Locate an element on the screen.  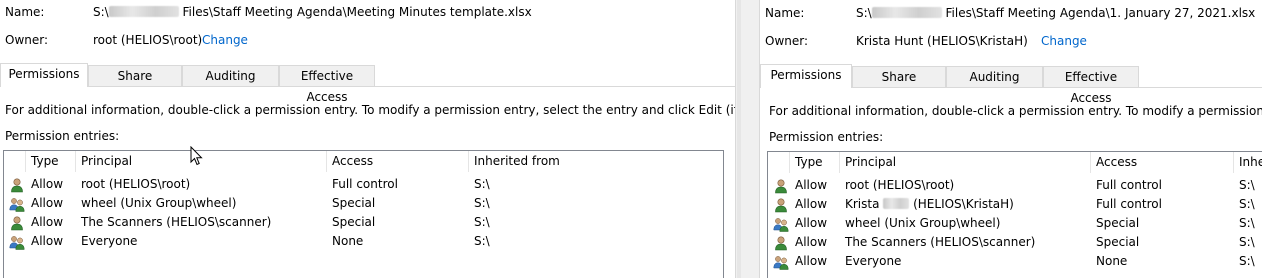
principal-rest: (HELIOS\KristaH) is located at coordinates (961, 204).